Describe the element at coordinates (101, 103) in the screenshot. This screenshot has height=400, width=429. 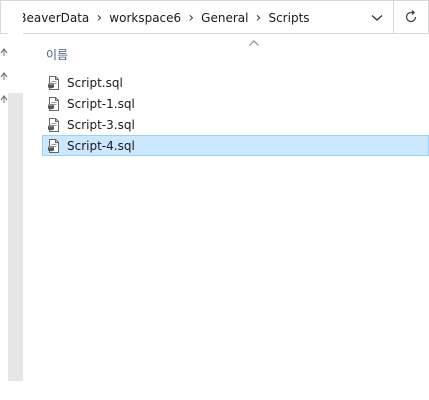
I see `file-name: Script-1.sql` at that location.